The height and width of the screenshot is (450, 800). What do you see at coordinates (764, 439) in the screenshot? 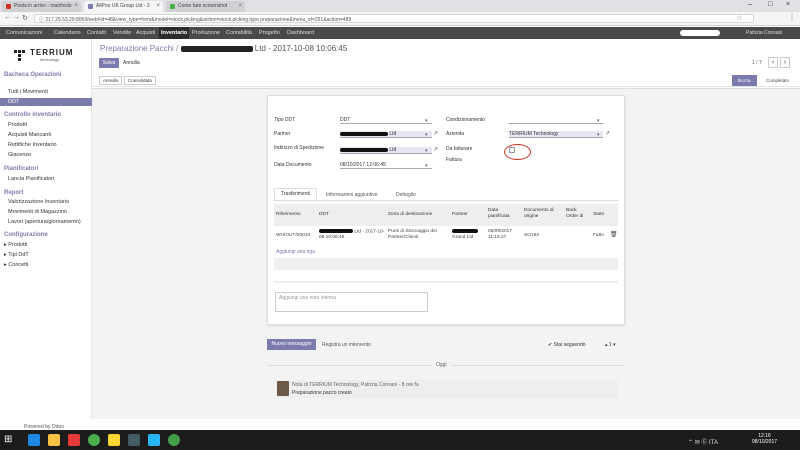
I see `taskbar-clock: 12:16 08/10/2017` at bounding box center [764, 439].